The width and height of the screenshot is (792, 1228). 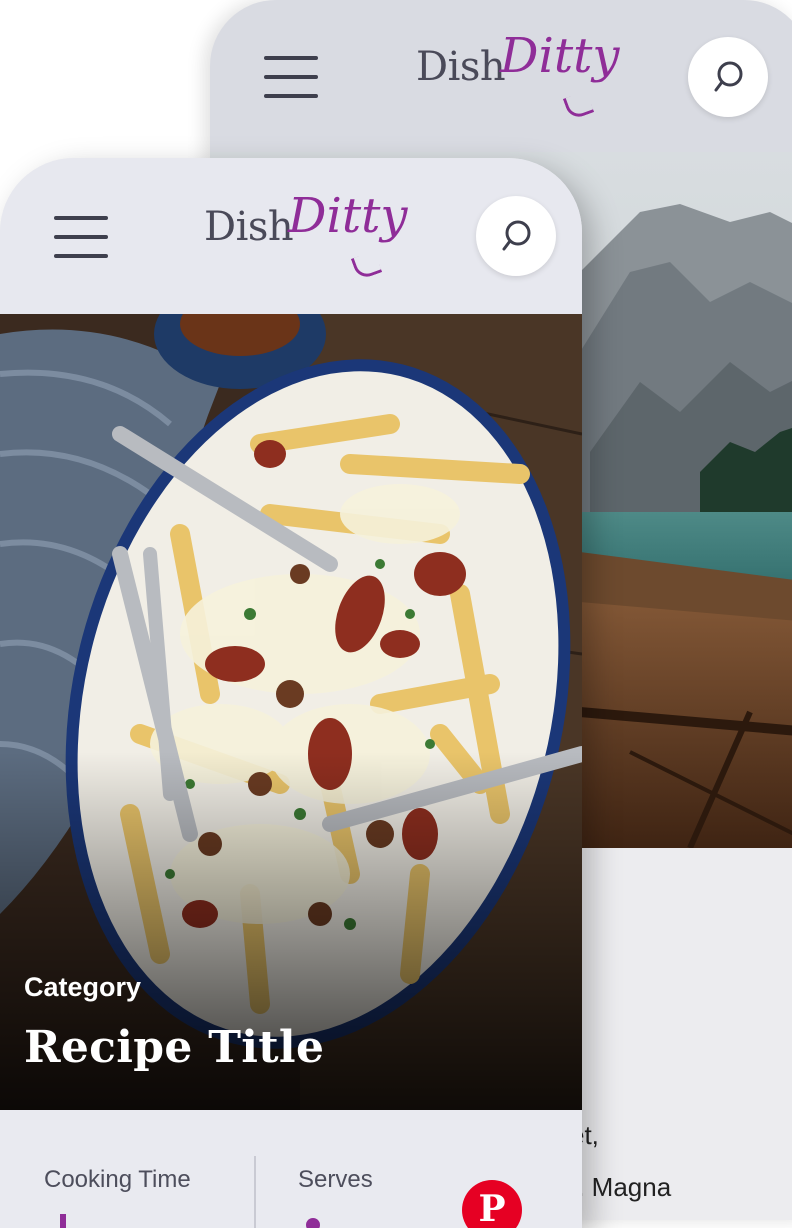 I want to click on recipe-info-bar: Cooking Time Serves P, so click(x=291, y=1169).